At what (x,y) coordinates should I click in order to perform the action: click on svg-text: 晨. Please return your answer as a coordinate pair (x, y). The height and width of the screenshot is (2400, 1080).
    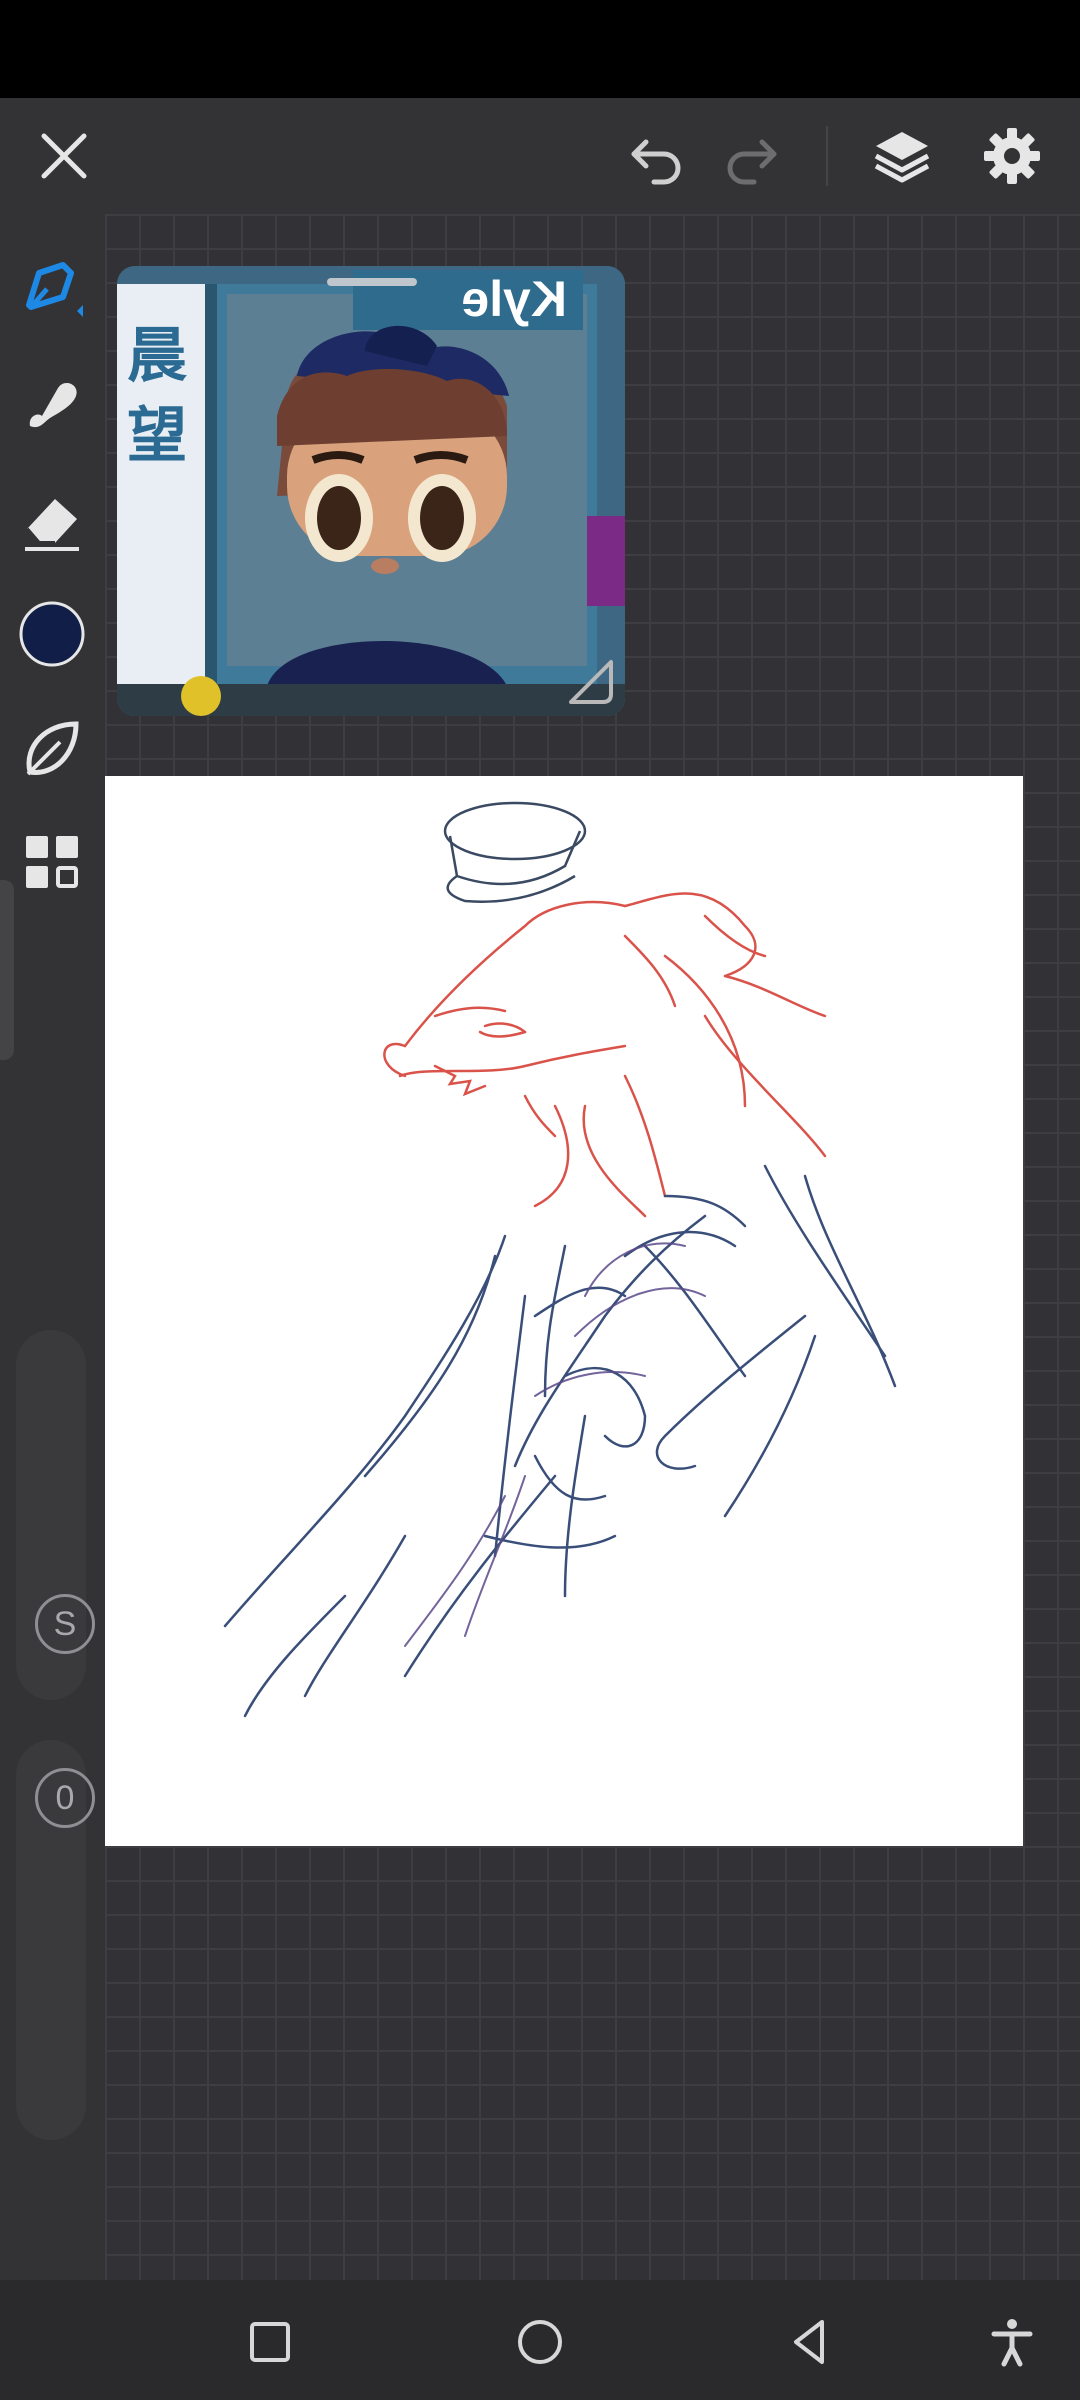
    Looking at the image, I should click on (157, 355).